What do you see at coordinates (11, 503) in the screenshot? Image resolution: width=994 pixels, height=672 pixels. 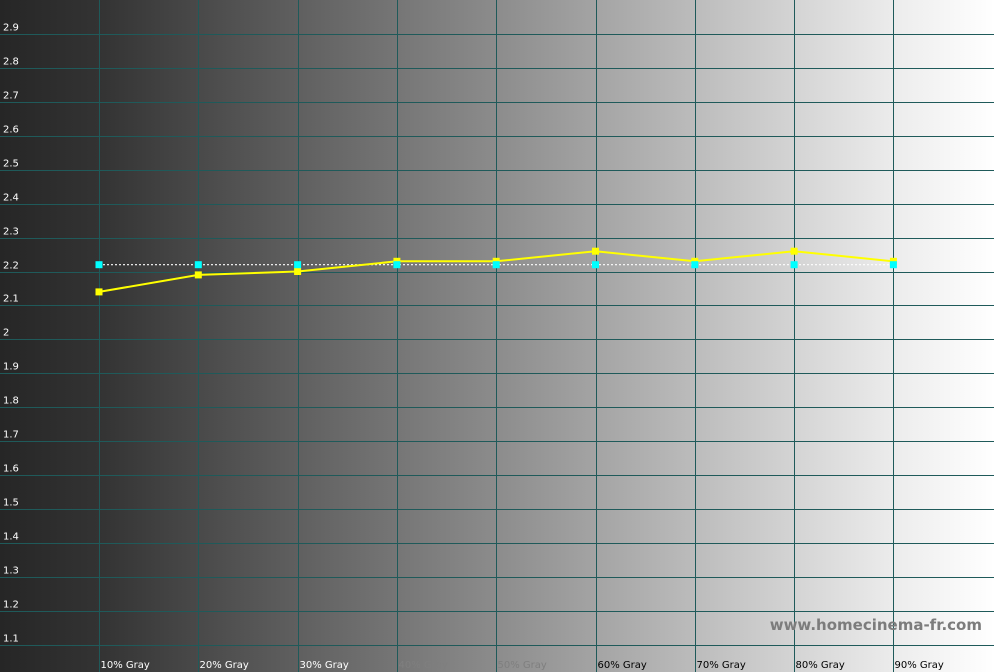 I see `y-tick-label: 1.5` at bounding box center [11, 503].